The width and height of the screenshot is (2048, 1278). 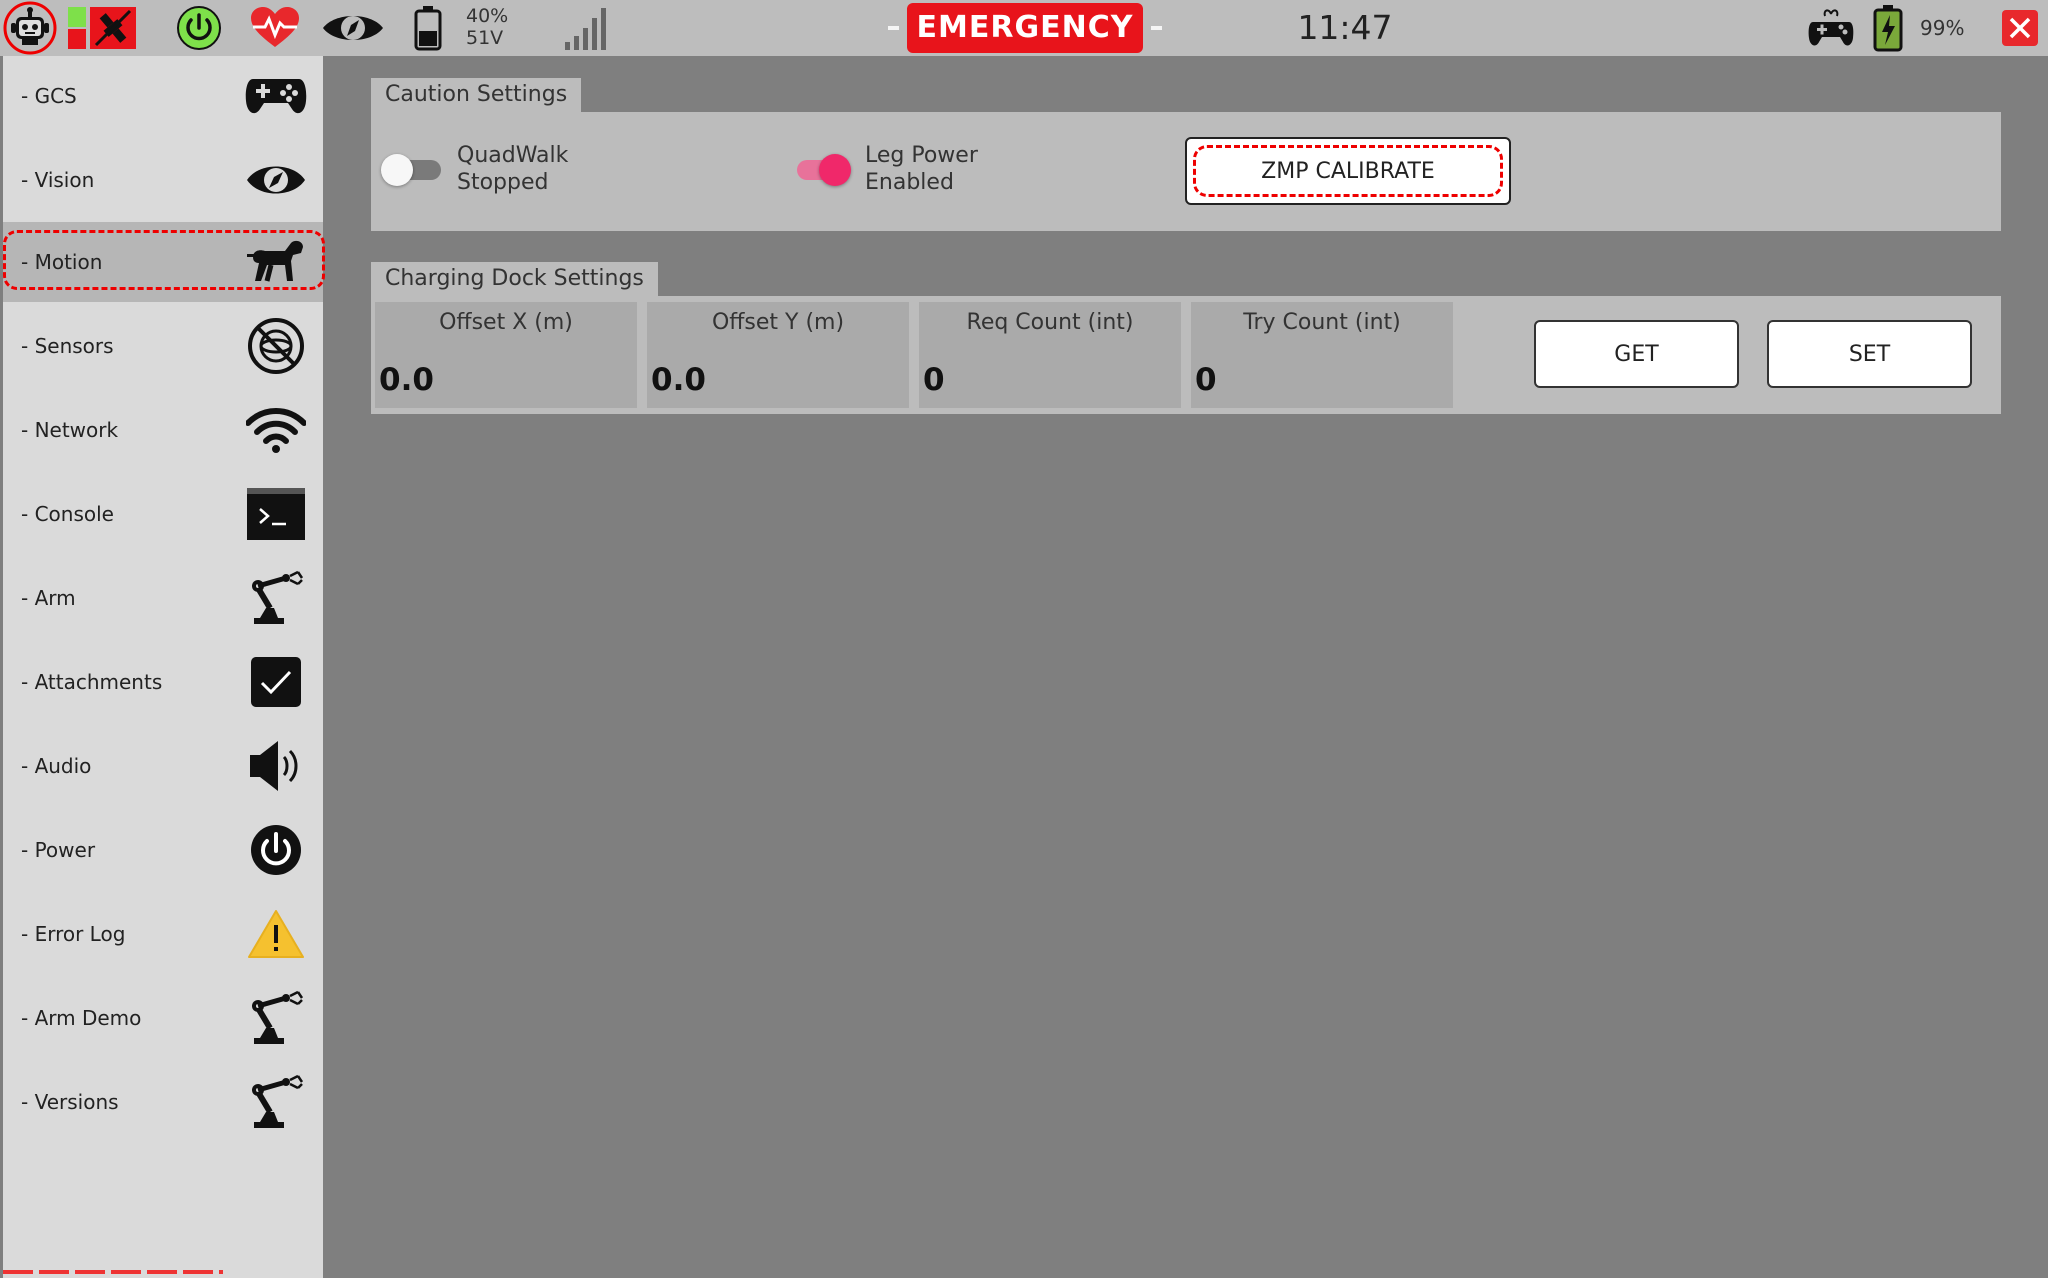 What do you see at coordinates (506, 355) in the screenshot?
I see `offset-x-field: Offset X (m) 0.0` at bounding box center [506, 355].